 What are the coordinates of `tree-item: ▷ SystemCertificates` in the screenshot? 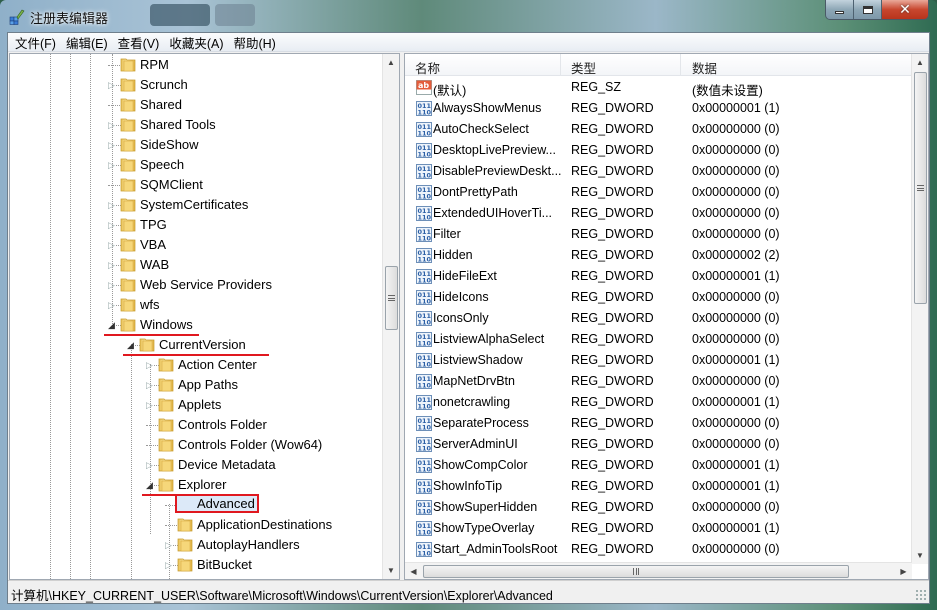 It's located at (196, 205).